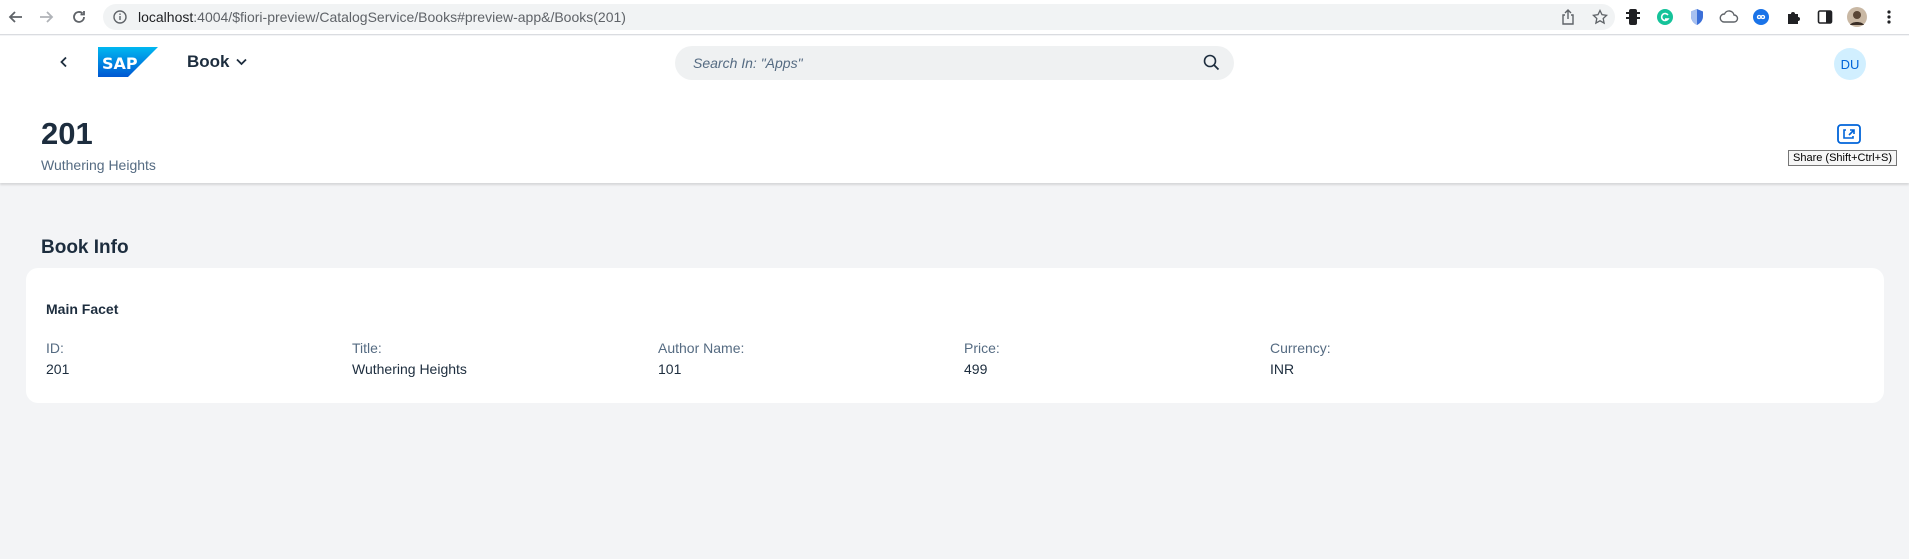  Describe the element at coordinates (1211, 65) in the screenshot. I see `search-icon` at that location.